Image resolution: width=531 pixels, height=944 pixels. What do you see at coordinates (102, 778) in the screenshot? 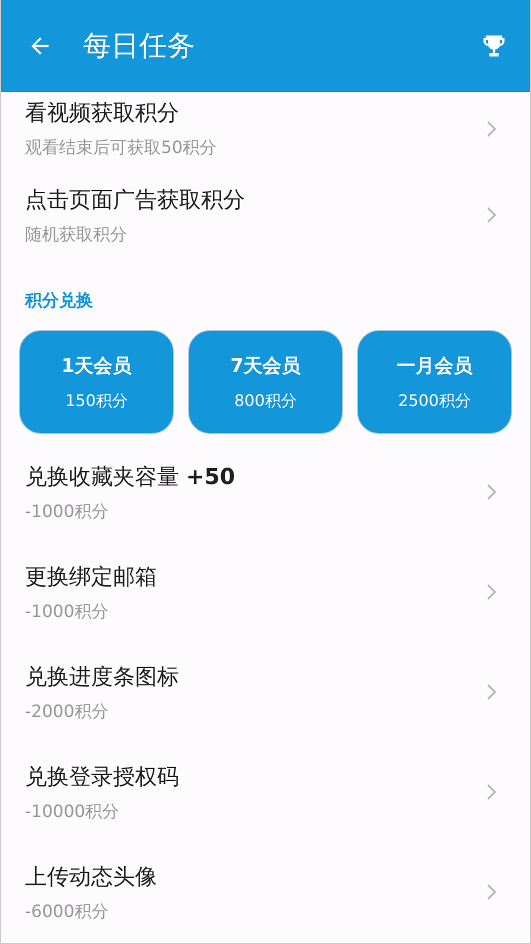
I see `item-title: 兑换登录授权码` at bounding box center [102, 778].